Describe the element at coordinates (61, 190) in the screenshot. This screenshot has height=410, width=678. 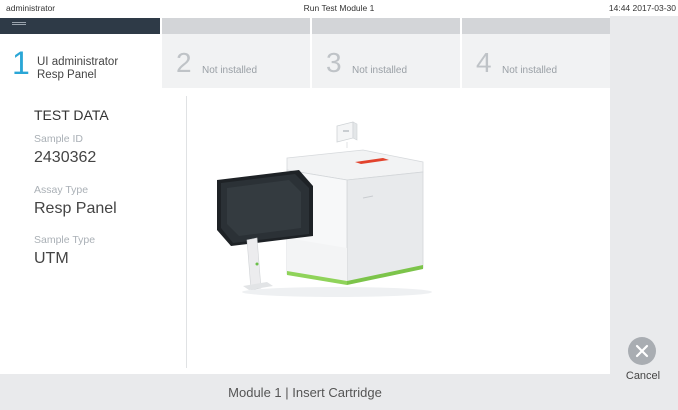
I see `assay-type-label: Assay Type` at that location.